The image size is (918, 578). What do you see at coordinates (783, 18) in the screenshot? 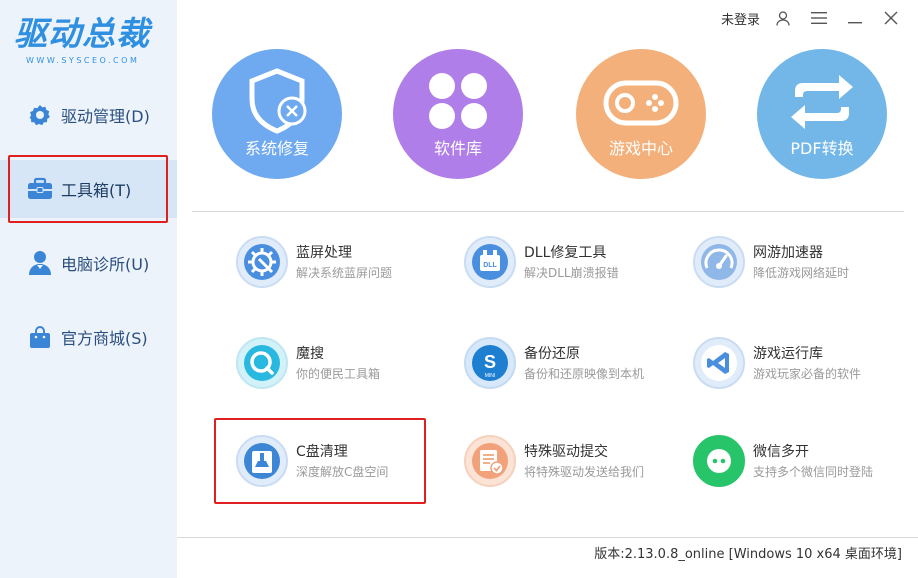
I see `user-icon` at bounding box center [783, 18].